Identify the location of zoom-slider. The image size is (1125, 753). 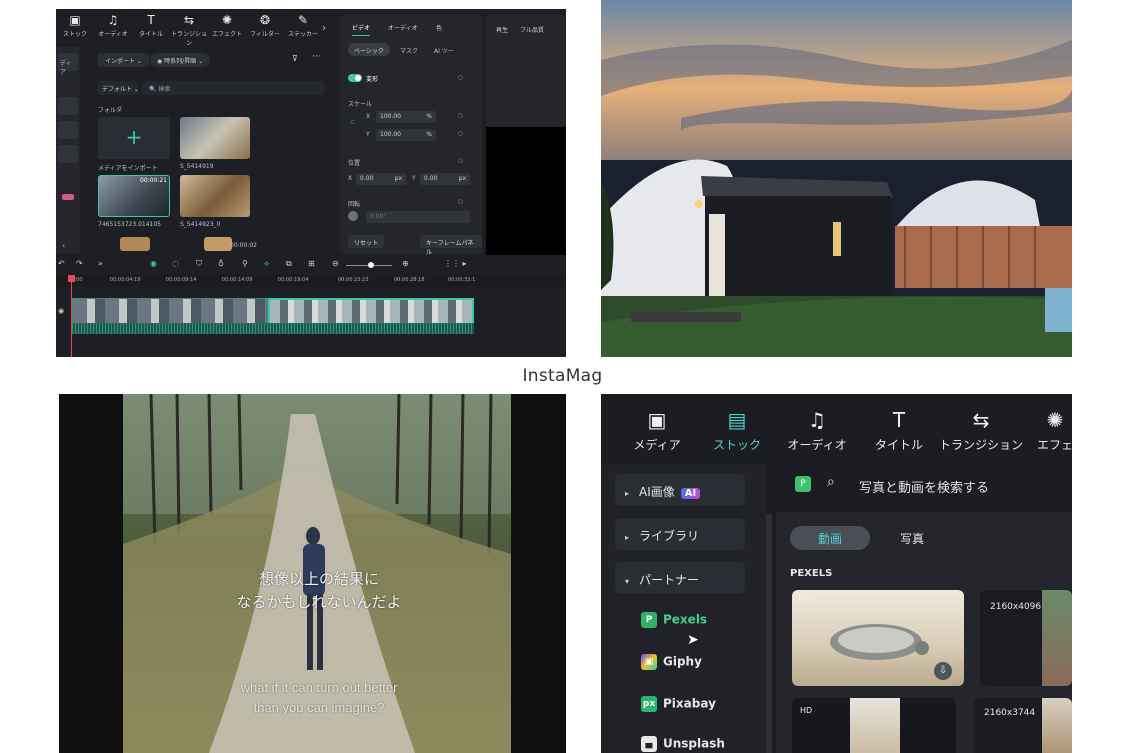
(369, 265).